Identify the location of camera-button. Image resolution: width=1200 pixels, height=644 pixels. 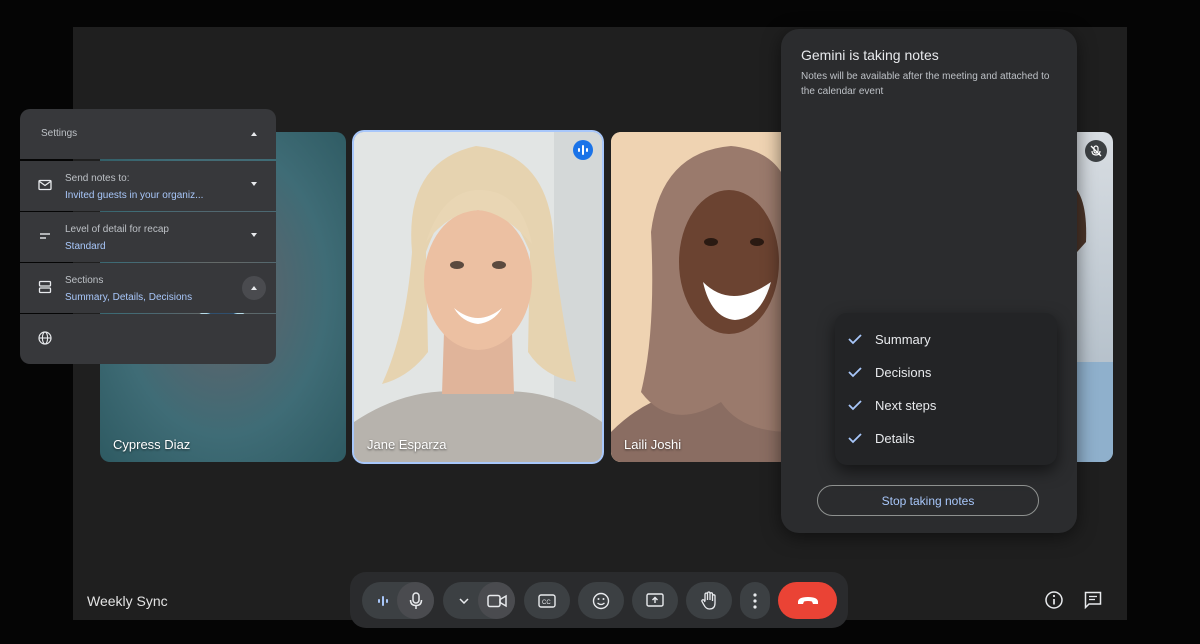
(496, 600).